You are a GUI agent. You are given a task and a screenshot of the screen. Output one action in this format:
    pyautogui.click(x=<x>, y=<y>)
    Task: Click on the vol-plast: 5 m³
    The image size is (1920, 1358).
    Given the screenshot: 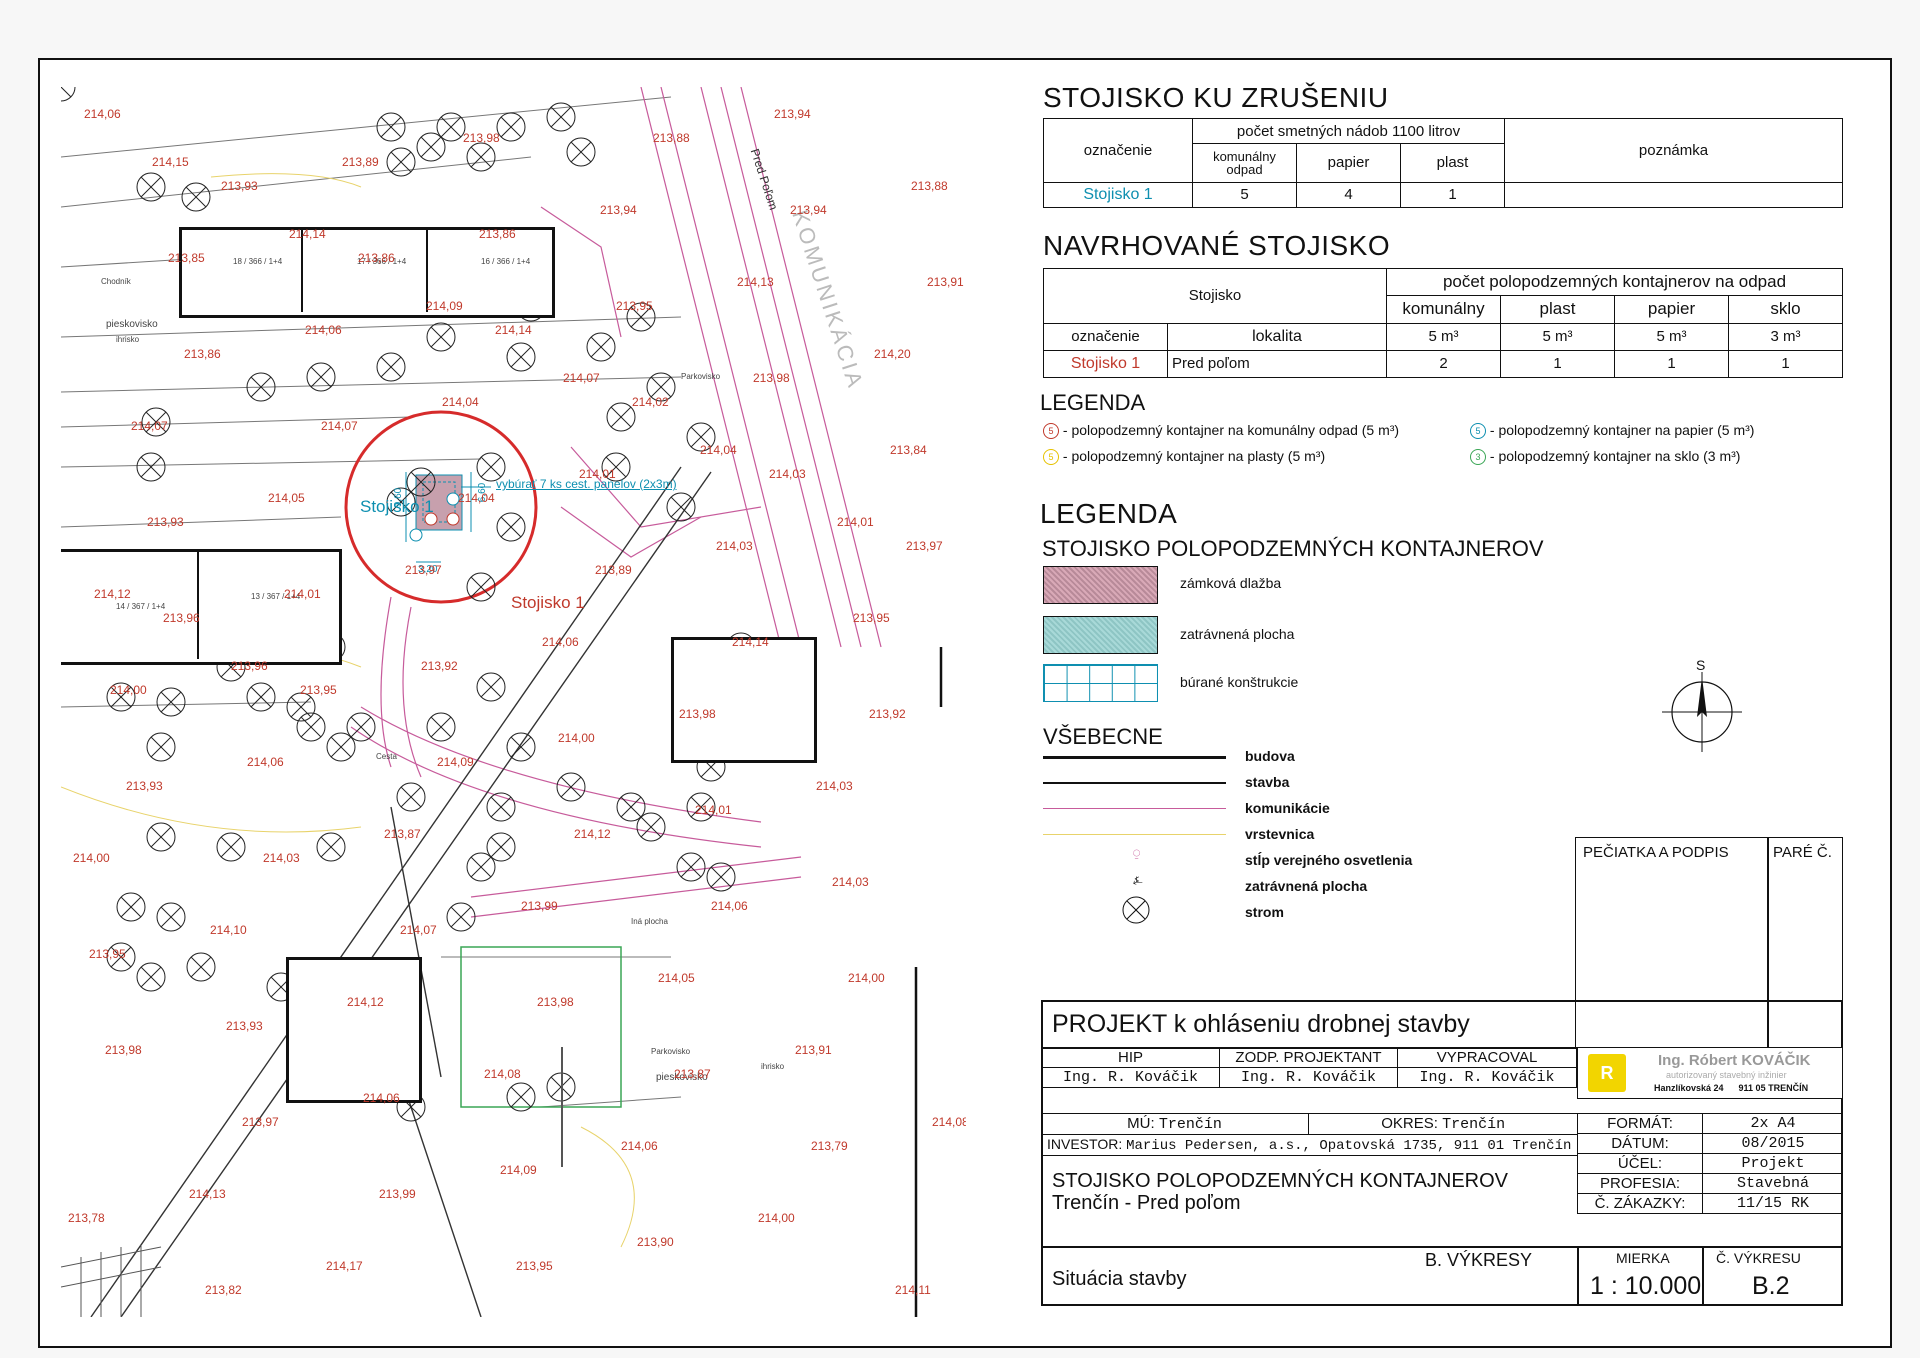 What is the action you would take?
    pyautogui.click(x=1557, y=336)
    